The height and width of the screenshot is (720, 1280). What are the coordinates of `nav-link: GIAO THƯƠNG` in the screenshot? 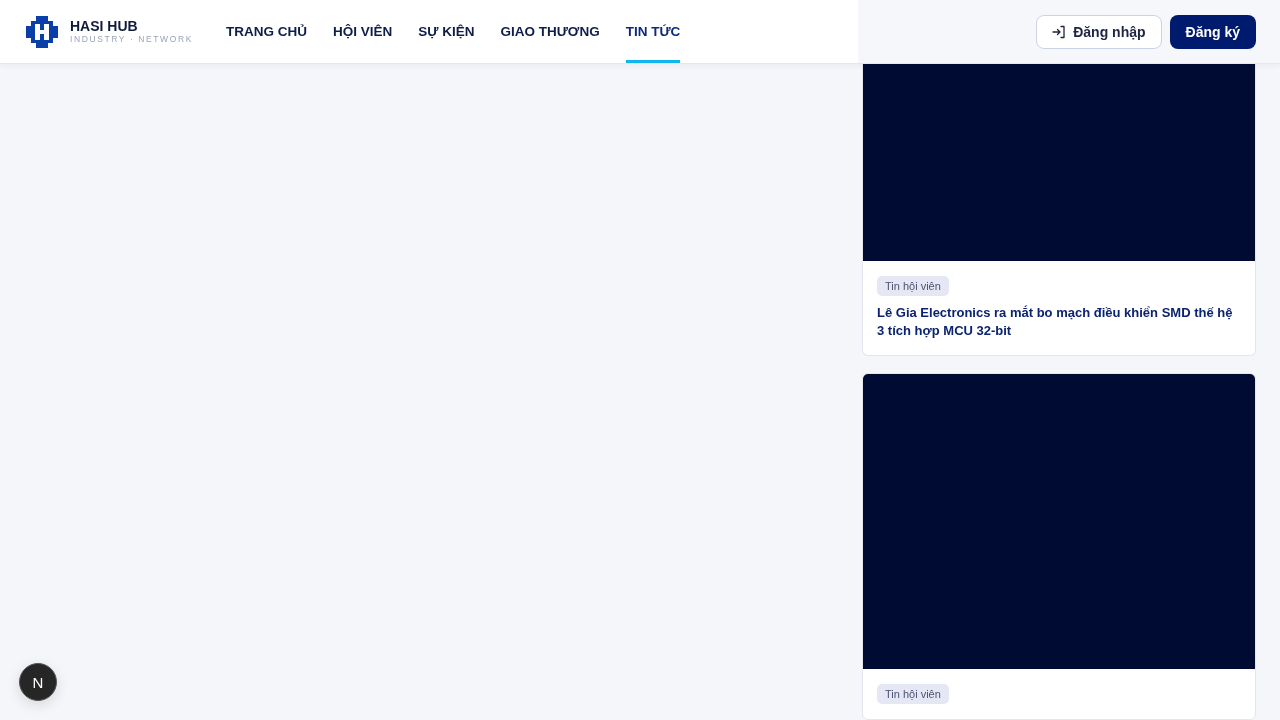 It's located at (550, 31).